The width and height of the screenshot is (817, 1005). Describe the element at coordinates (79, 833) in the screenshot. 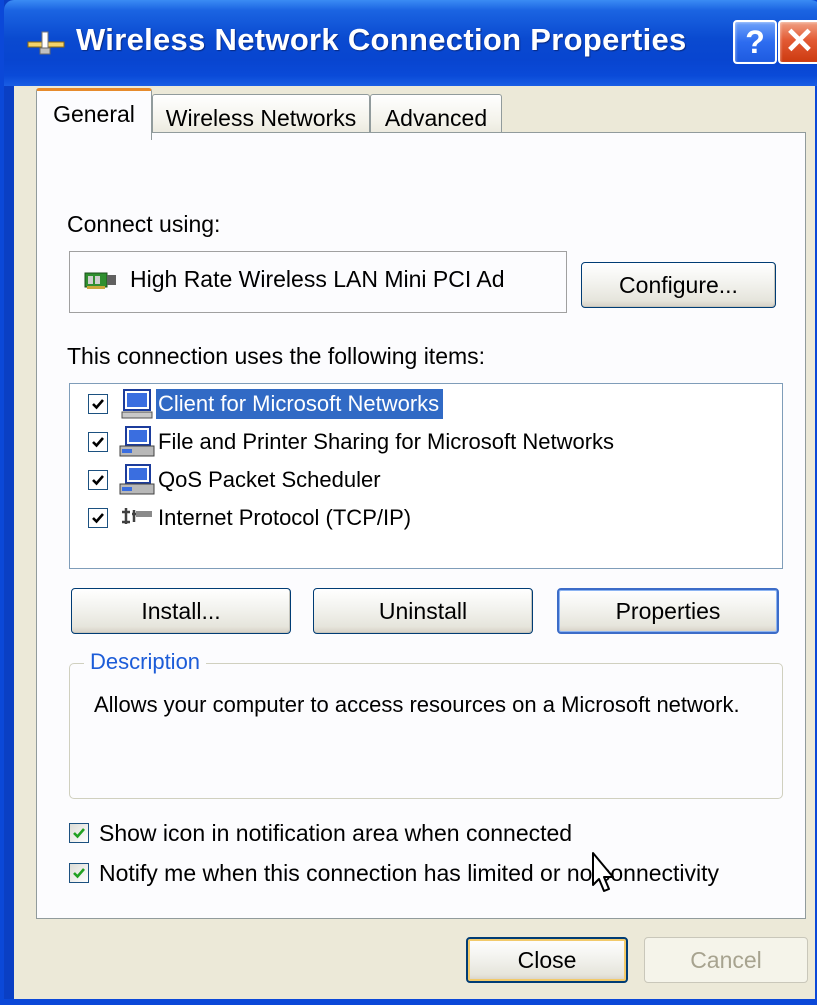

I see `show-icon-checkbox` at that location.